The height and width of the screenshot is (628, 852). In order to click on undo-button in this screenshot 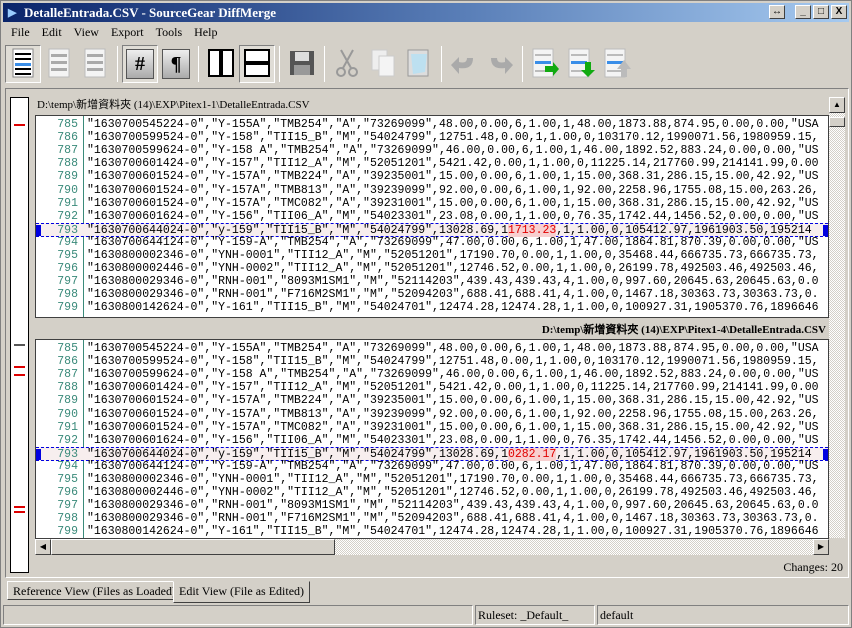, I will do `click(464, 64)`.